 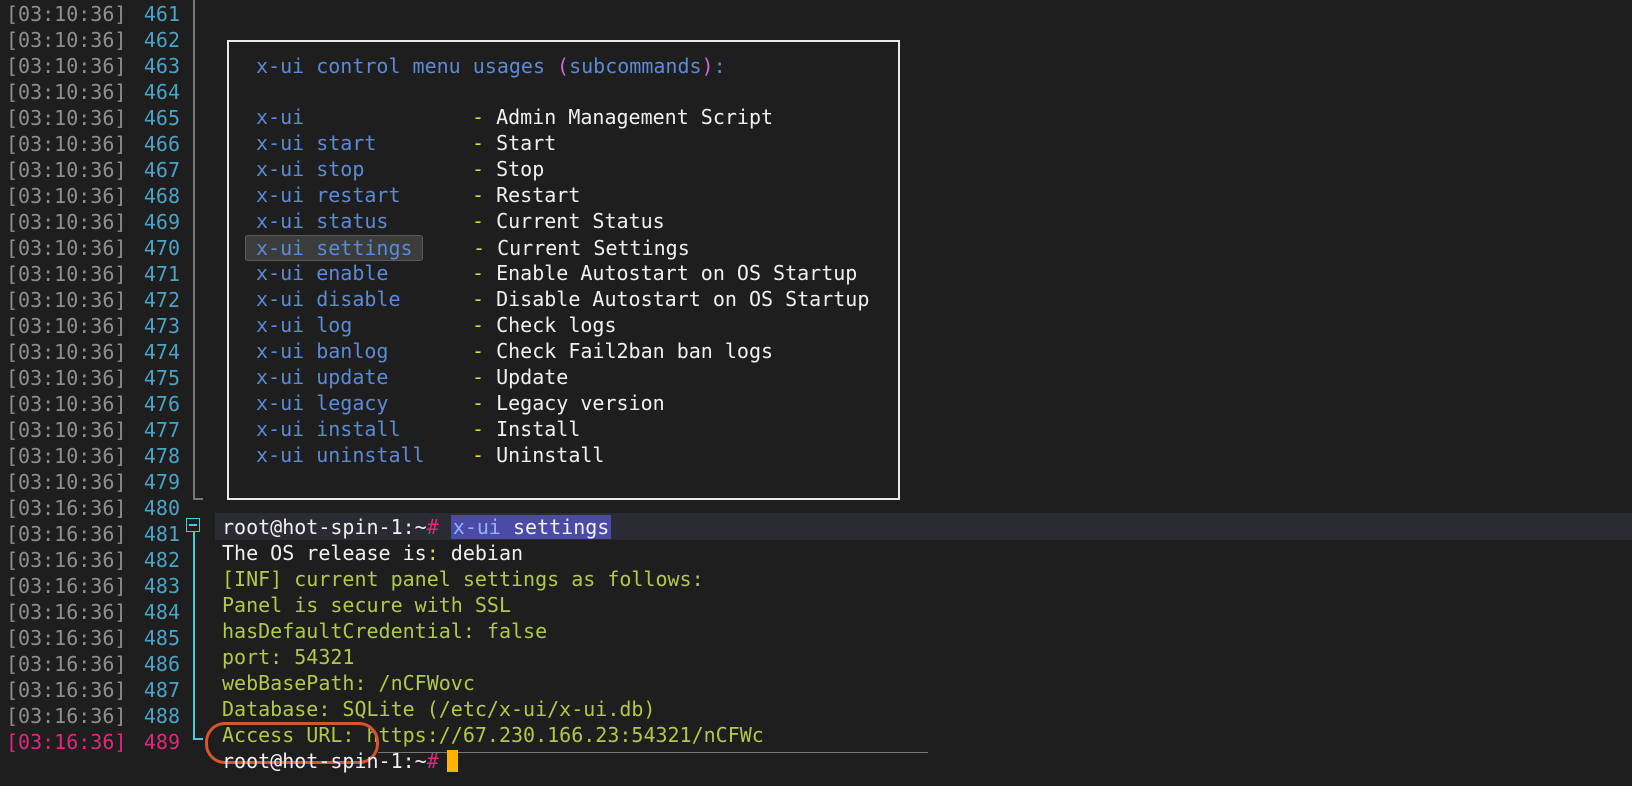 What do you see at coordinates (288, 657) in the screenshot?
I see `output-line-port: port: 54321` at bounding box center [288, 657].